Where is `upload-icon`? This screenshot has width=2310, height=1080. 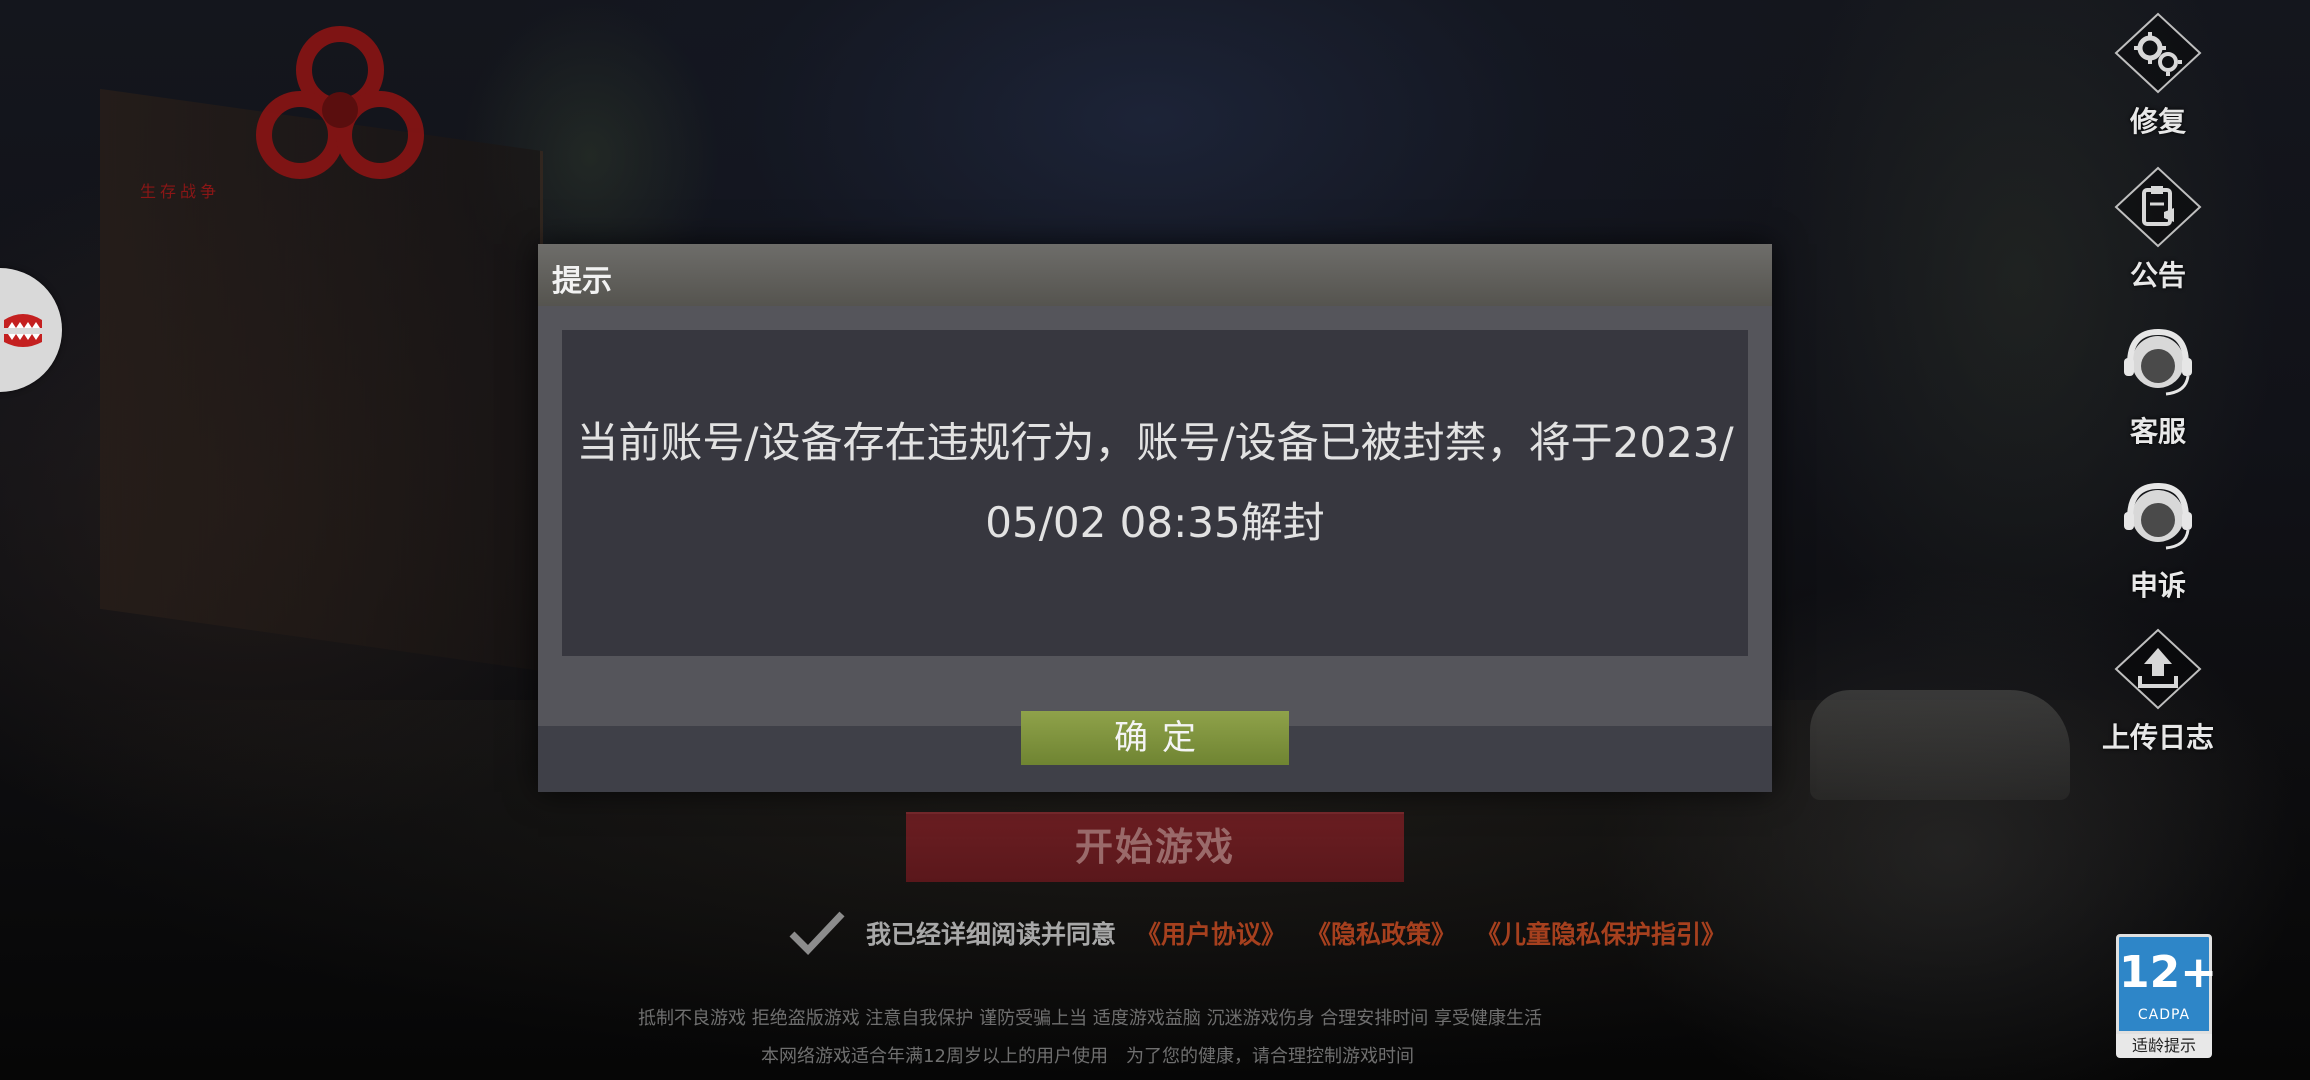
upload-icon is located at coordinates (2158, 669).